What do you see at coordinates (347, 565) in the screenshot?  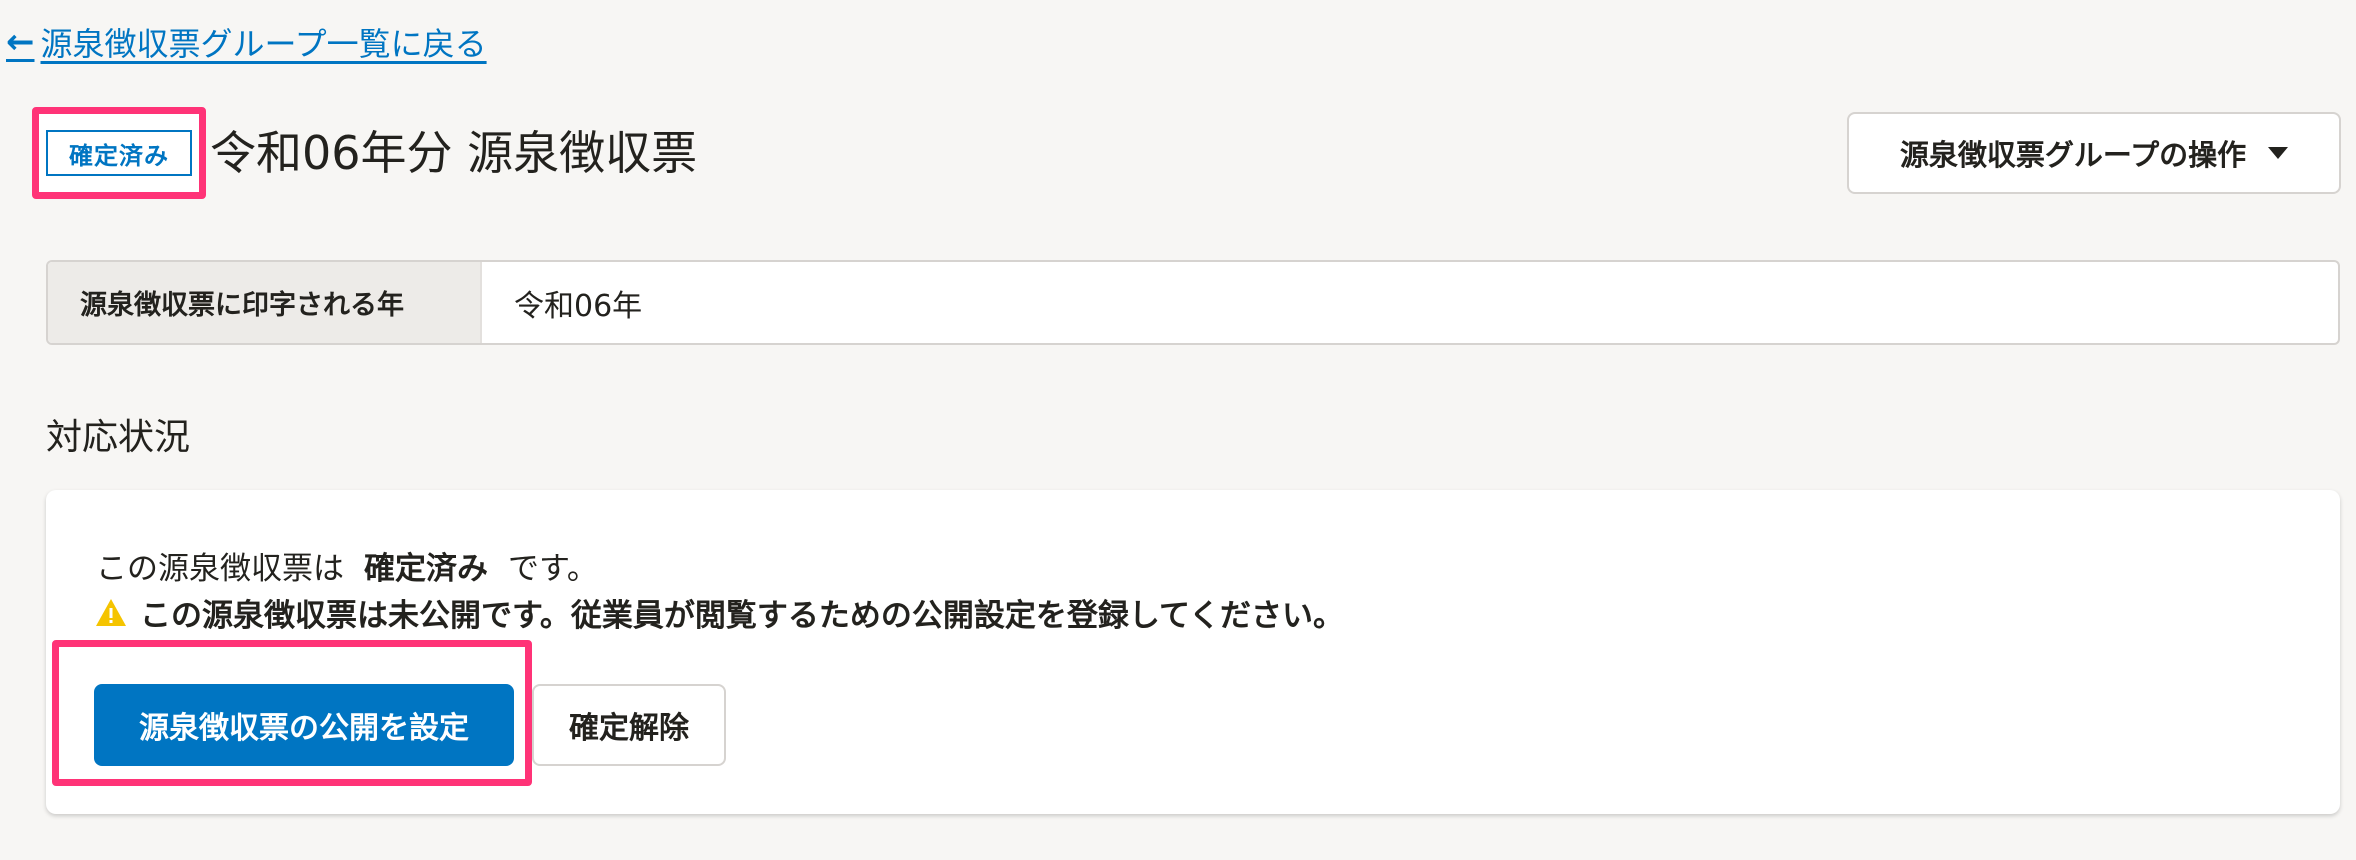 I see `status-message: この源泉徴収票は 確定済み です。` at bounding box center [347, 565].